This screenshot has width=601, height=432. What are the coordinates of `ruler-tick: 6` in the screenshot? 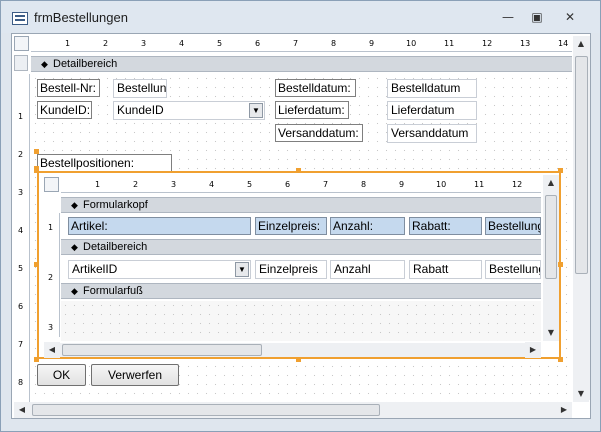 It's located at (21, 306).